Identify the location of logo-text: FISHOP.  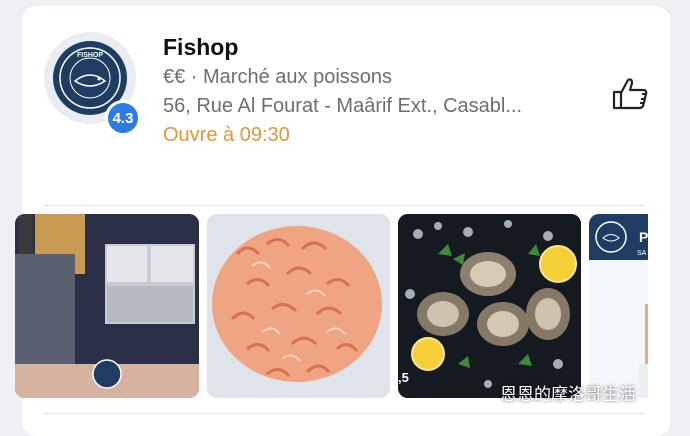
(90, 55).